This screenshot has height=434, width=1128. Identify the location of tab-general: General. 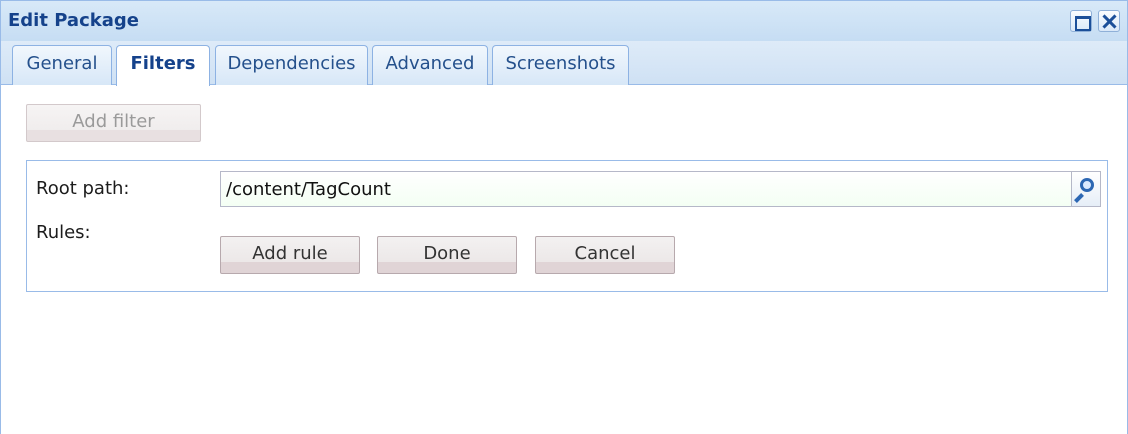
(62, 65).